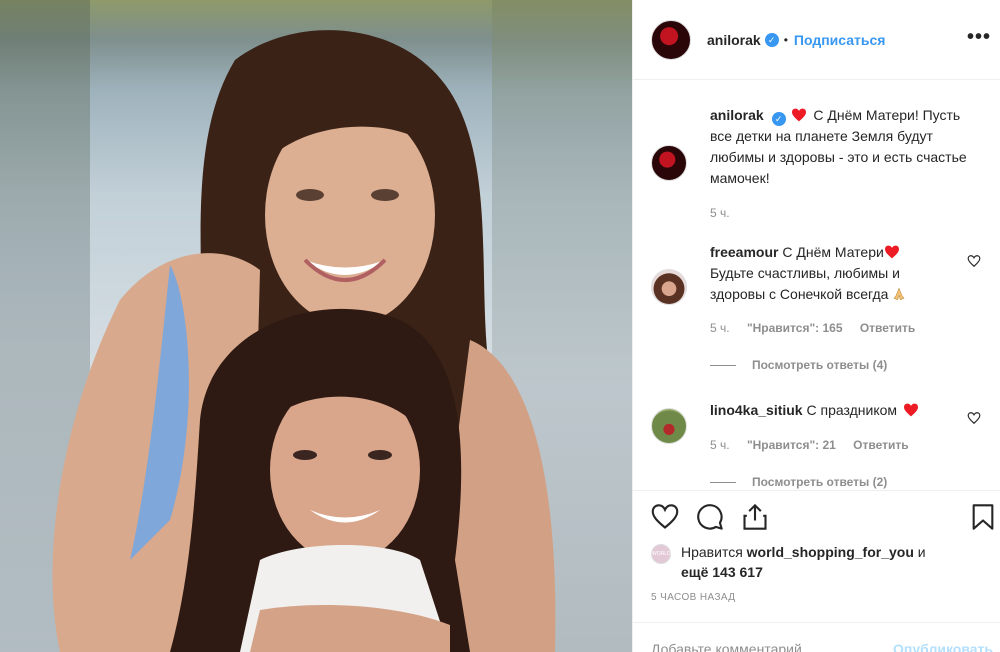 Image resolution: width=1000 pixels, height=652 pixels. Describe the element at coordinates (840, 40) in the screenshot. I see `follow-button: Подписаться` at that location.